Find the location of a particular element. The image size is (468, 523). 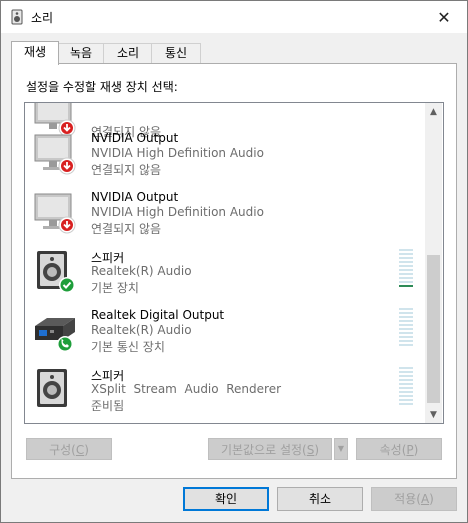

configure-label: 구성 is located at coordinates (60, 450).